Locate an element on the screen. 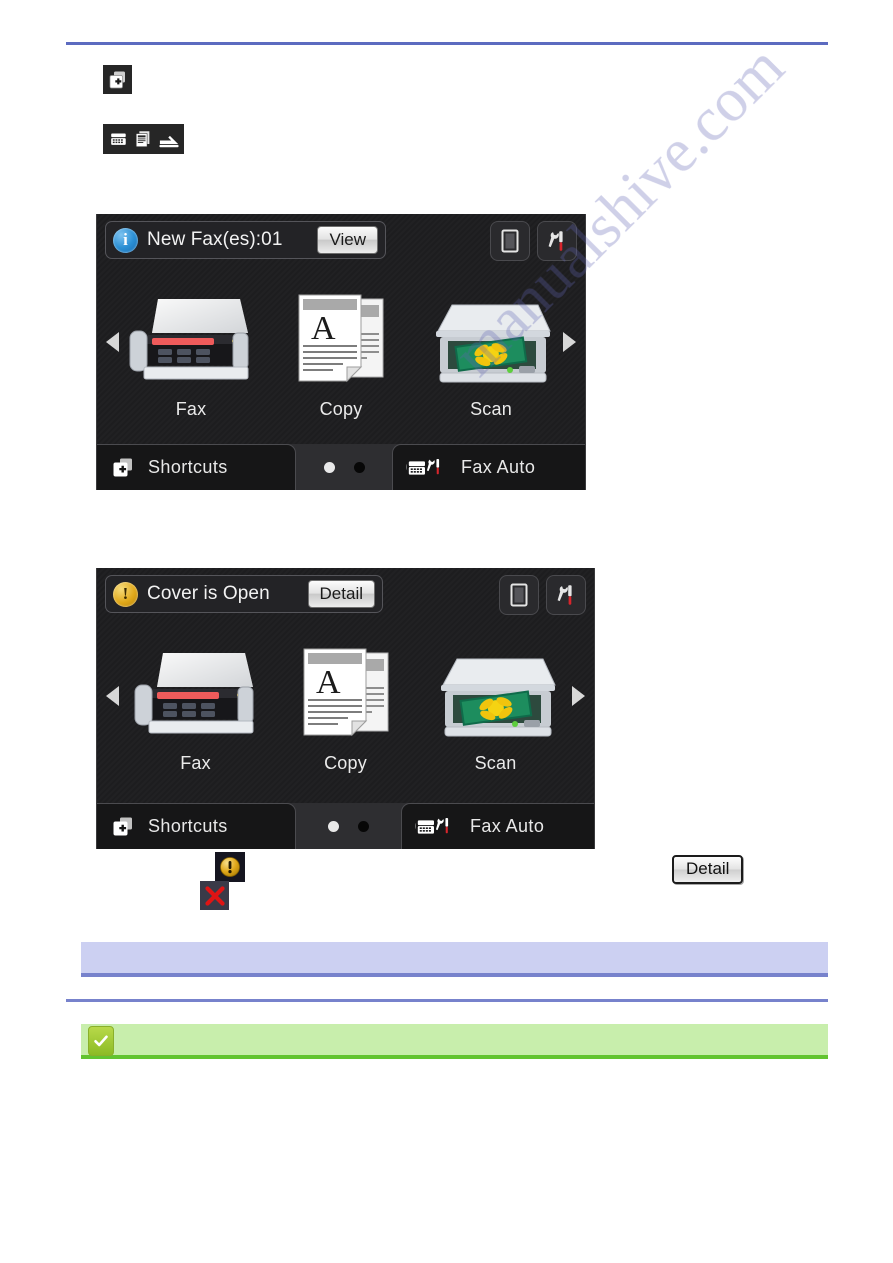  note-related-information is located at coordinates (454, 959).